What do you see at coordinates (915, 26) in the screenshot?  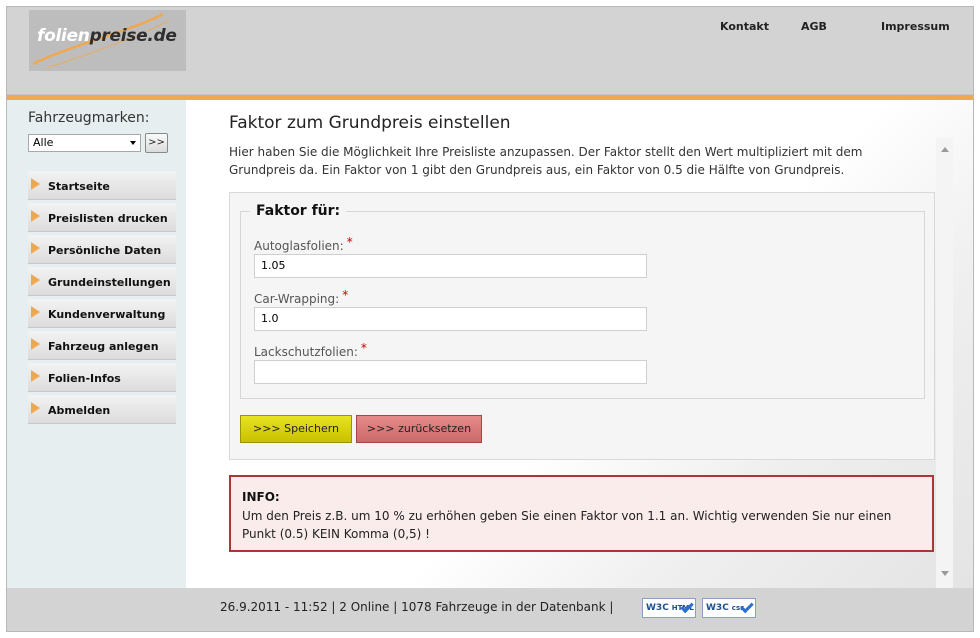 I see `nav-link-impressum: Impressum` at bounding box center [915, 26].